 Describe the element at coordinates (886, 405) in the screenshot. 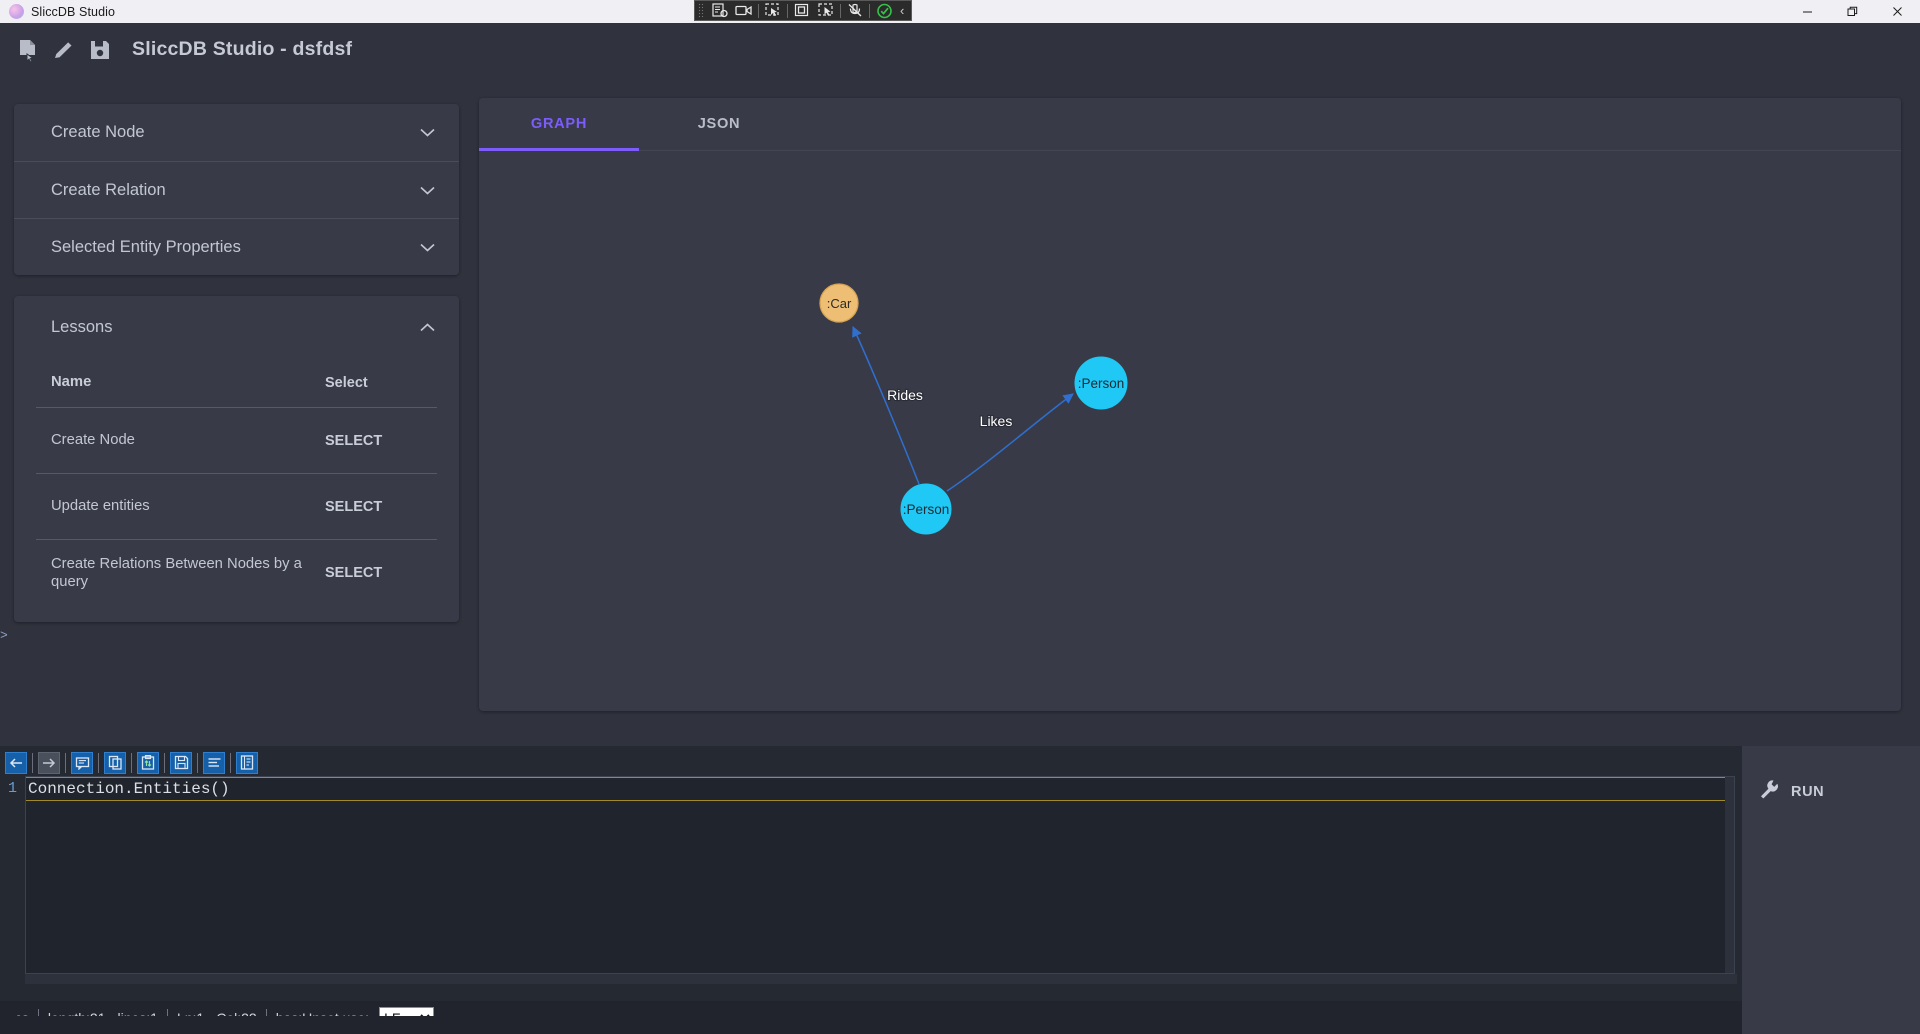

I see `graph-edge-rides` at that location.